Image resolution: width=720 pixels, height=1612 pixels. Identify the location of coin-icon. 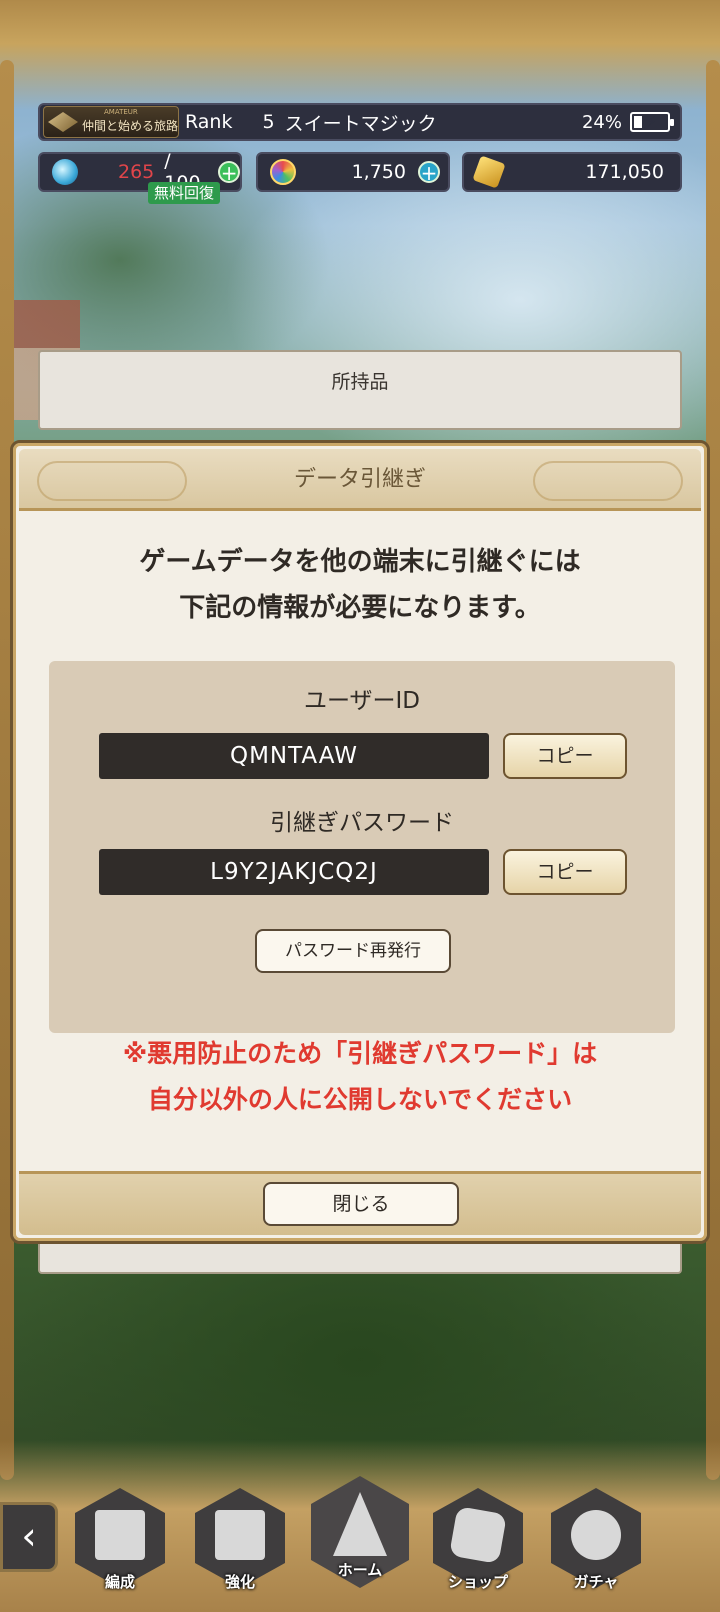
(489, 172).